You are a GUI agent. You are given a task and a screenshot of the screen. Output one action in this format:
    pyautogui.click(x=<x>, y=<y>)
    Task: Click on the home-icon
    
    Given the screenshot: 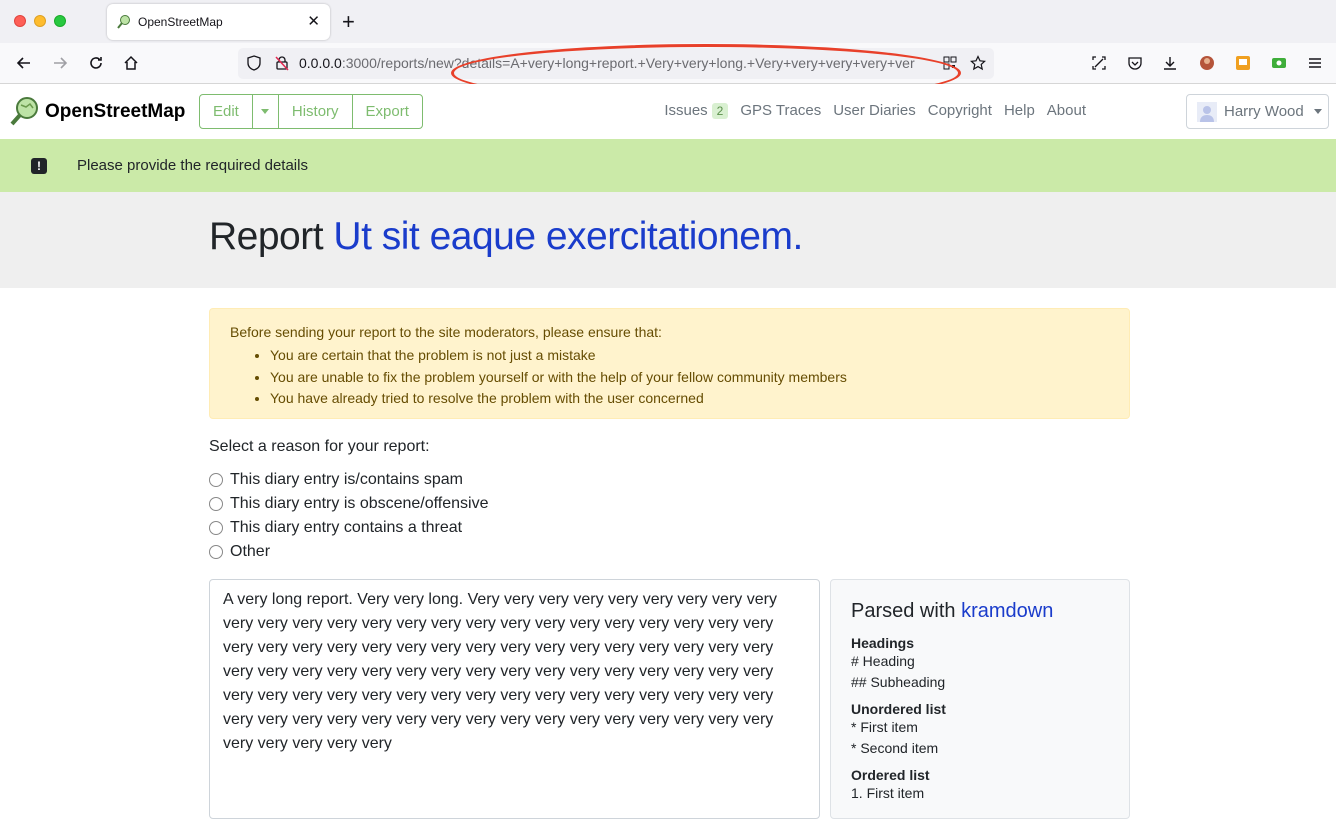 What is the action you would take?
    pyautogui.click(x=131, y=63)
    